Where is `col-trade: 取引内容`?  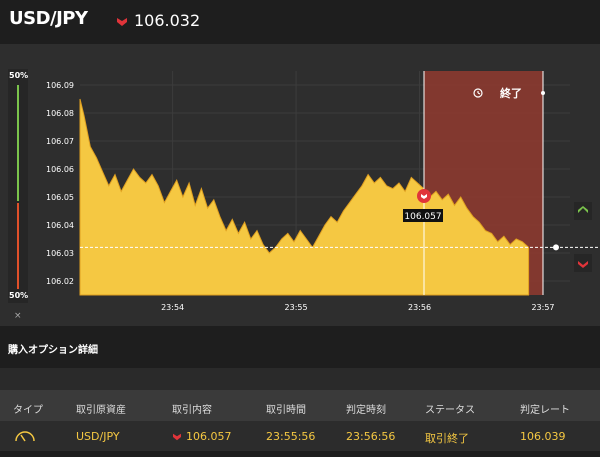 col-trade: 取引内容 is located at coordinates (192, 410).